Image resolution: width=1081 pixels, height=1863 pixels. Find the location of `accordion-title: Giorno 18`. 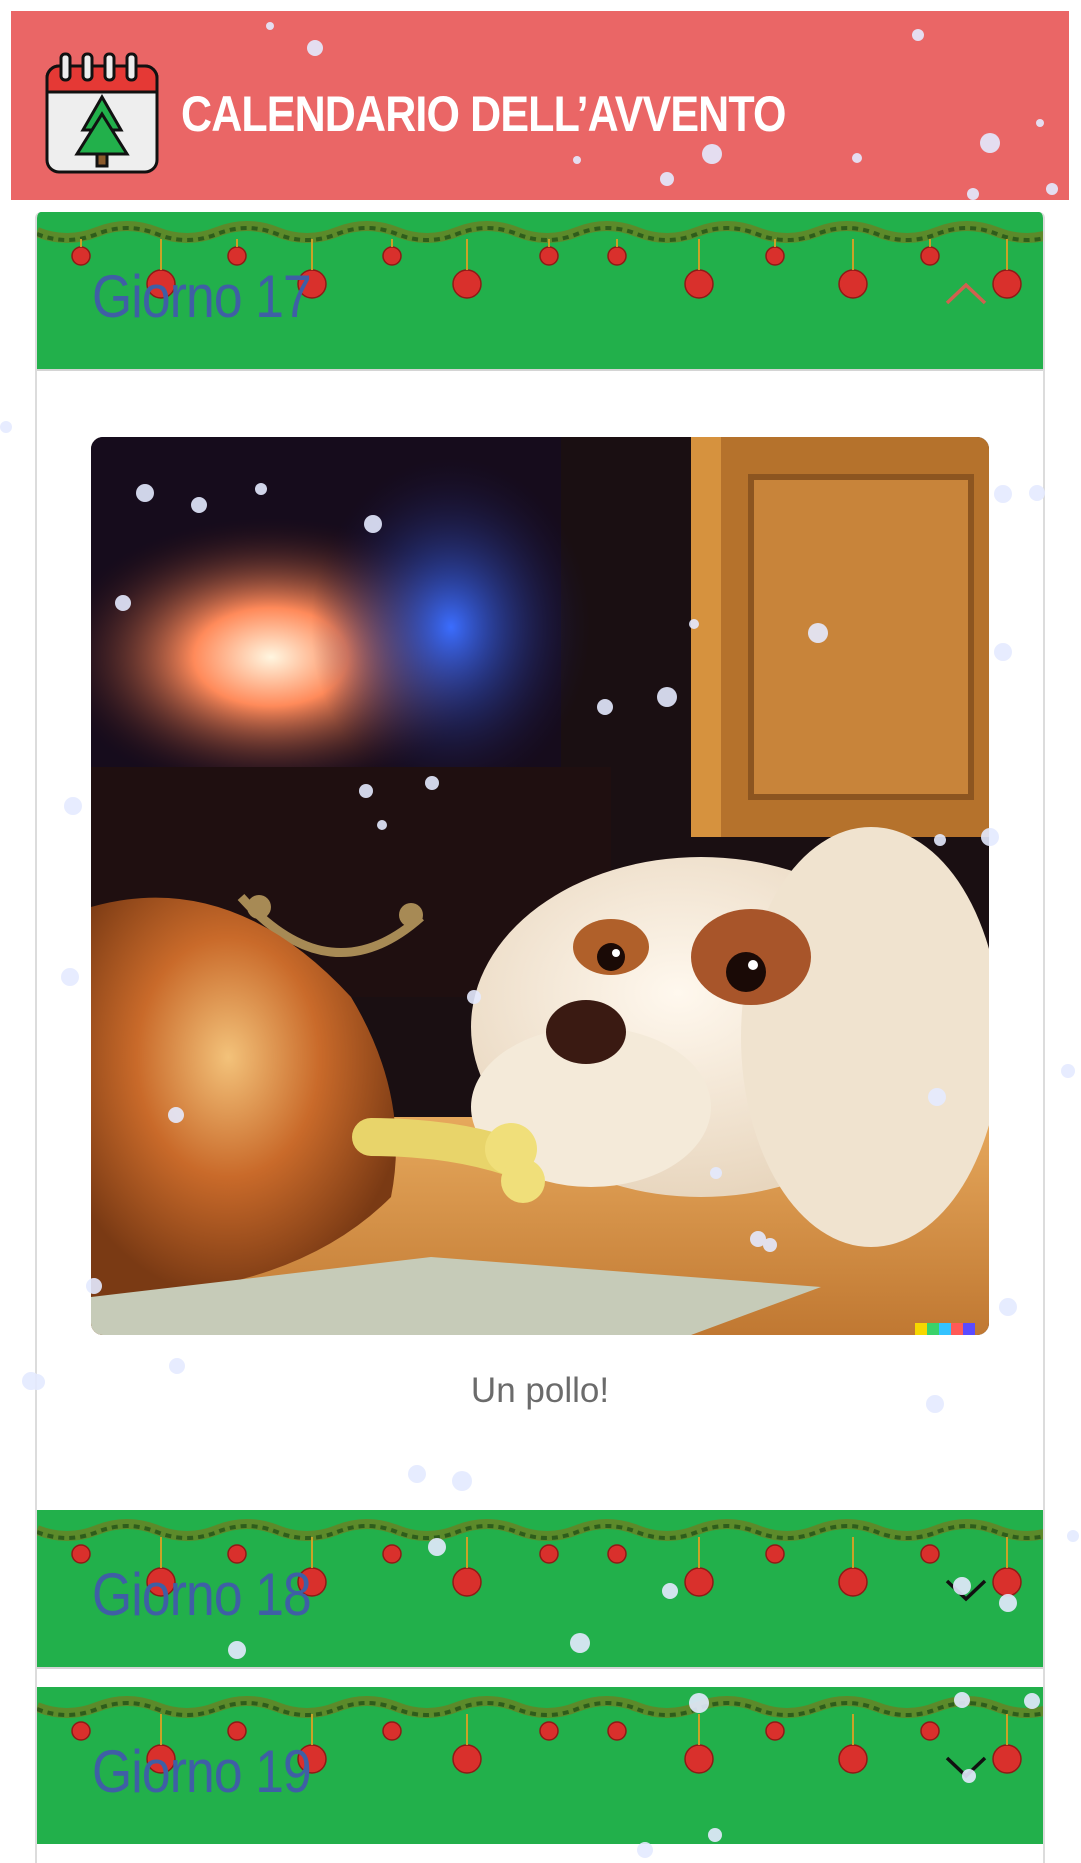

accordion-title: Giorno 18 is located at coordinates (202, 1594).